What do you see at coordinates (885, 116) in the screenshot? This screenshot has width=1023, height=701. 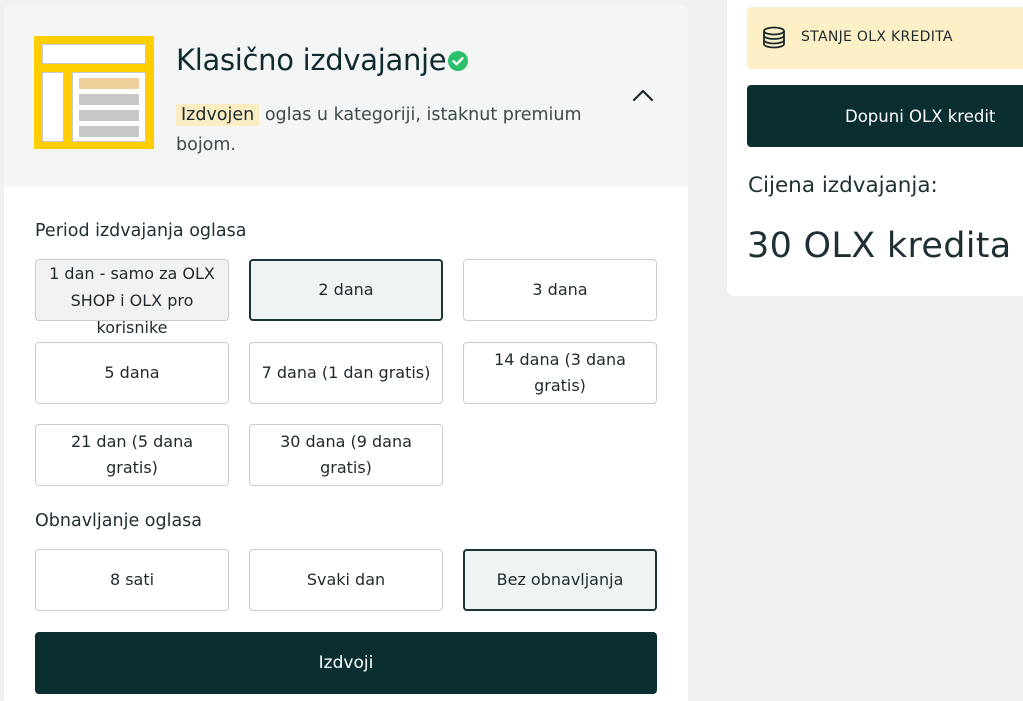 I see `topup-credit-button: Dopuni OLX kredit` at bounding box center [885, 116].